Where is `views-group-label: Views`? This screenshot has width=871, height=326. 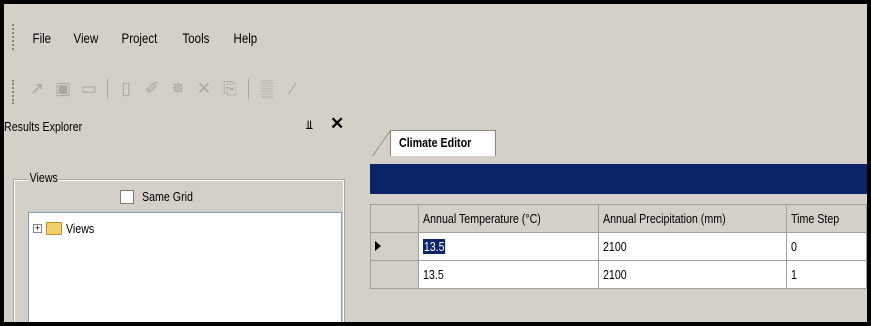 views-group-label: Views is located at coordinates (44, 177).